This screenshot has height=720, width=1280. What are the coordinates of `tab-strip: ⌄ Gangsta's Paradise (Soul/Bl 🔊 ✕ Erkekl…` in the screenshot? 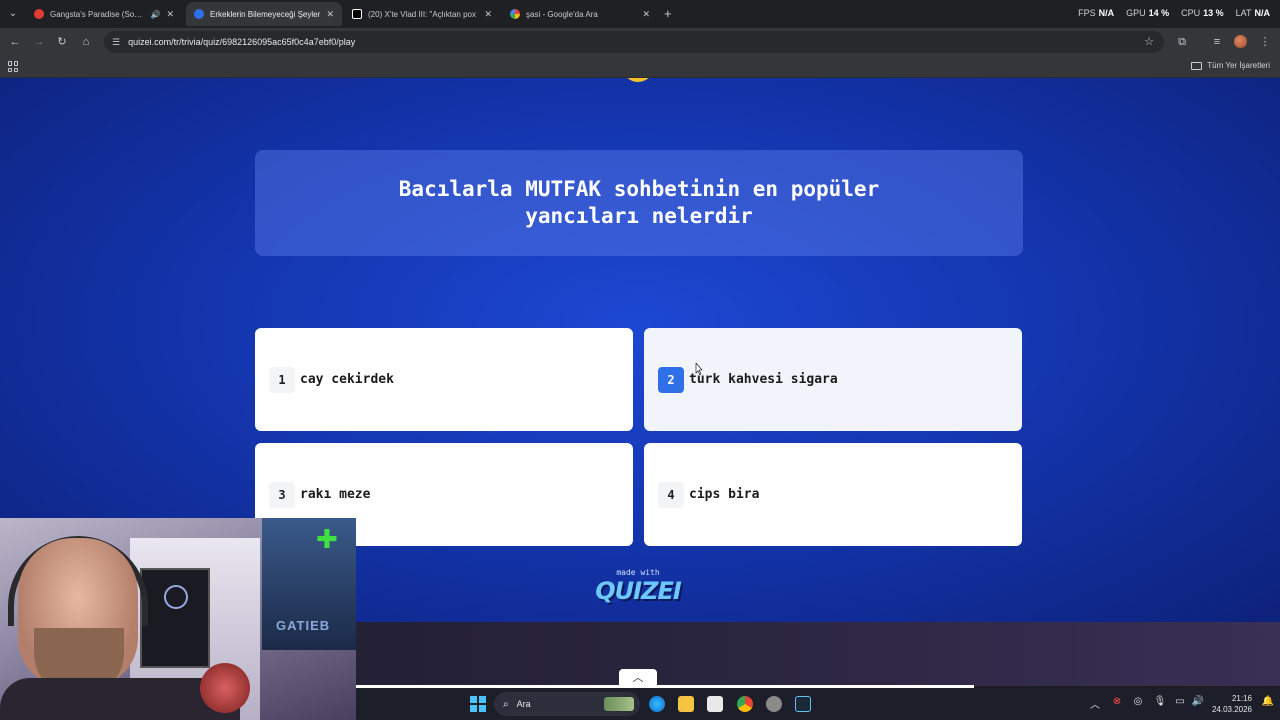 It's located at (640, 14).